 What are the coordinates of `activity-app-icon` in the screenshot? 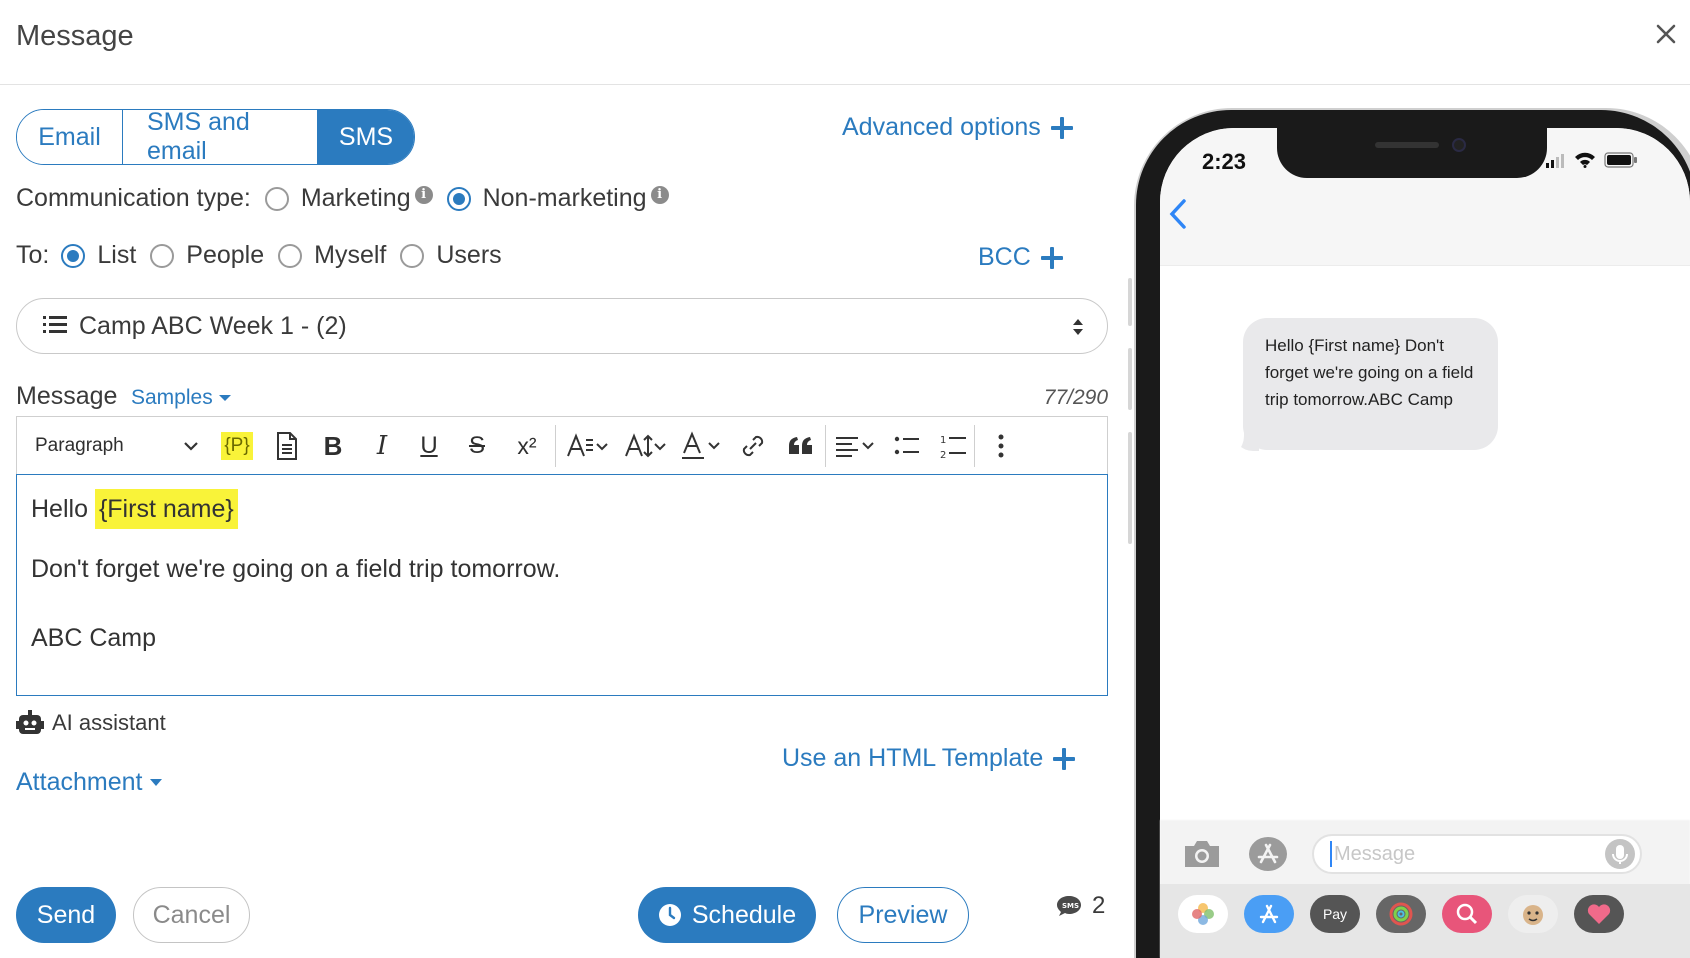 It's located at (1401, 914).